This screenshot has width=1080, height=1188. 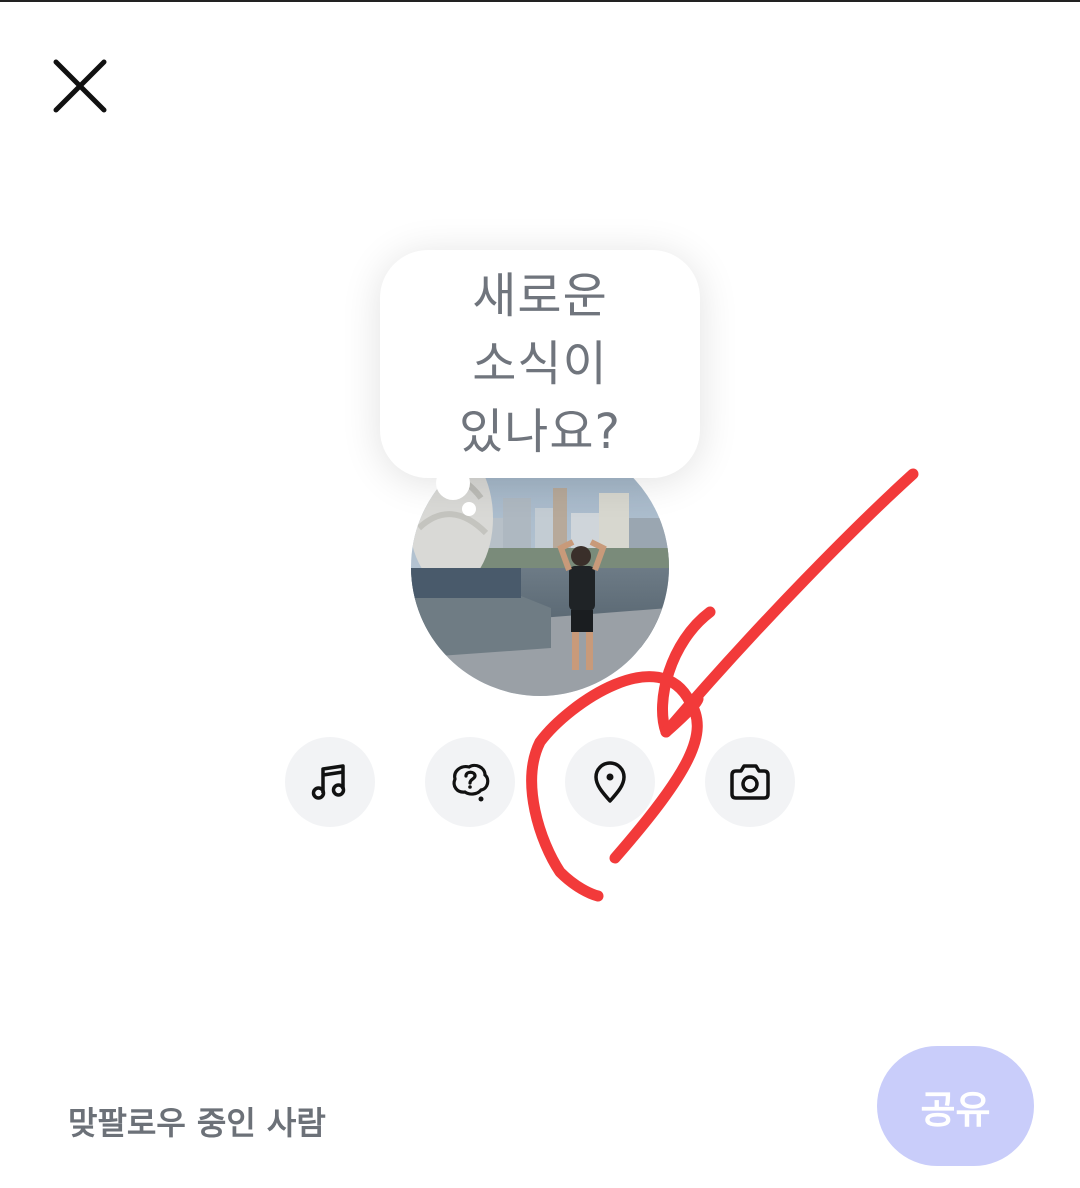 I want to click on close-icon, so click(x=80, y=86).